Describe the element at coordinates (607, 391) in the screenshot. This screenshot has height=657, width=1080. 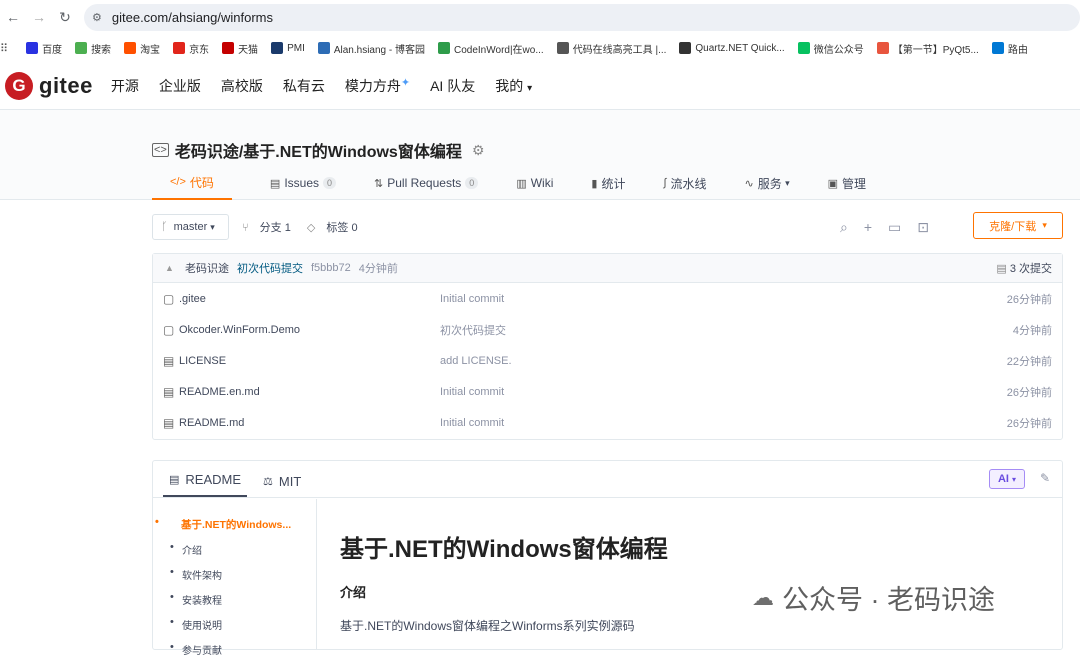
I see `file-row: ▤ README.en.md Initial commit 26分钟前` at that location.